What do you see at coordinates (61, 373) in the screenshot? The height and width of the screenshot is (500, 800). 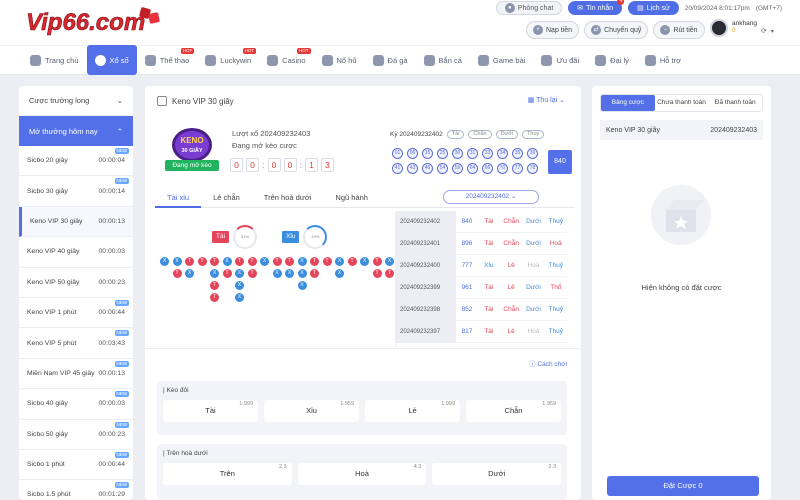 I see `game-name: Miền Nam VIP 45 giây` at bounding box center [61, 373].